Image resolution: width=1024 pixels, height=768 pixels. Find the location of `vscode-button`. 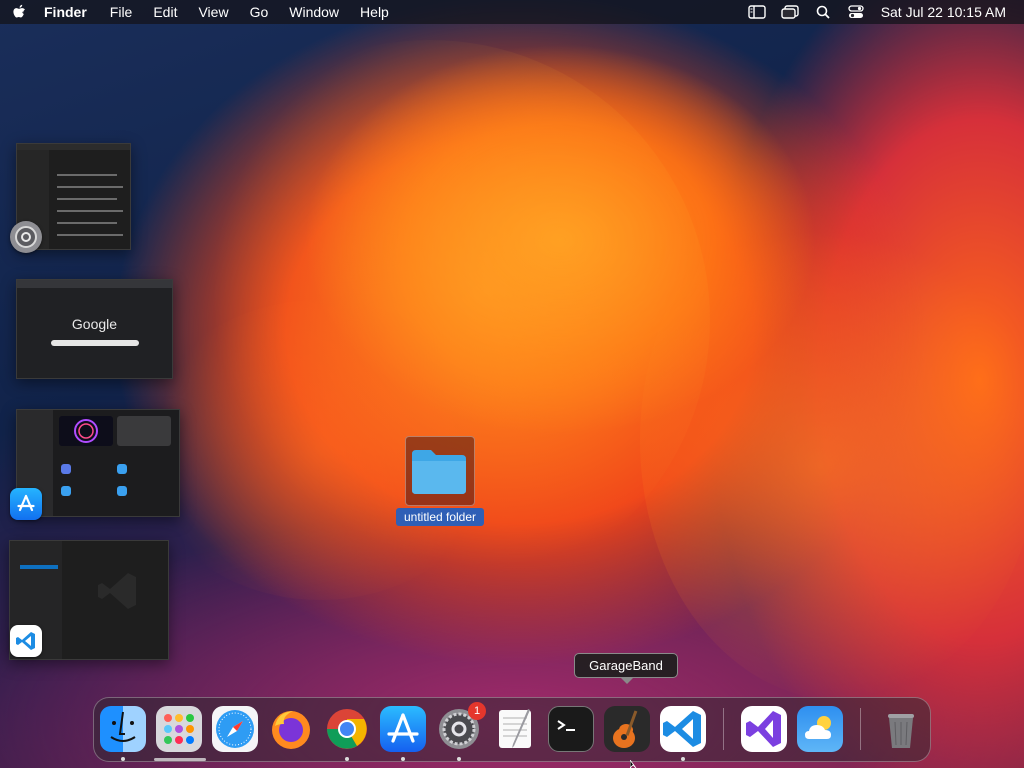

vscode-button is located at coordinates (39, 567).